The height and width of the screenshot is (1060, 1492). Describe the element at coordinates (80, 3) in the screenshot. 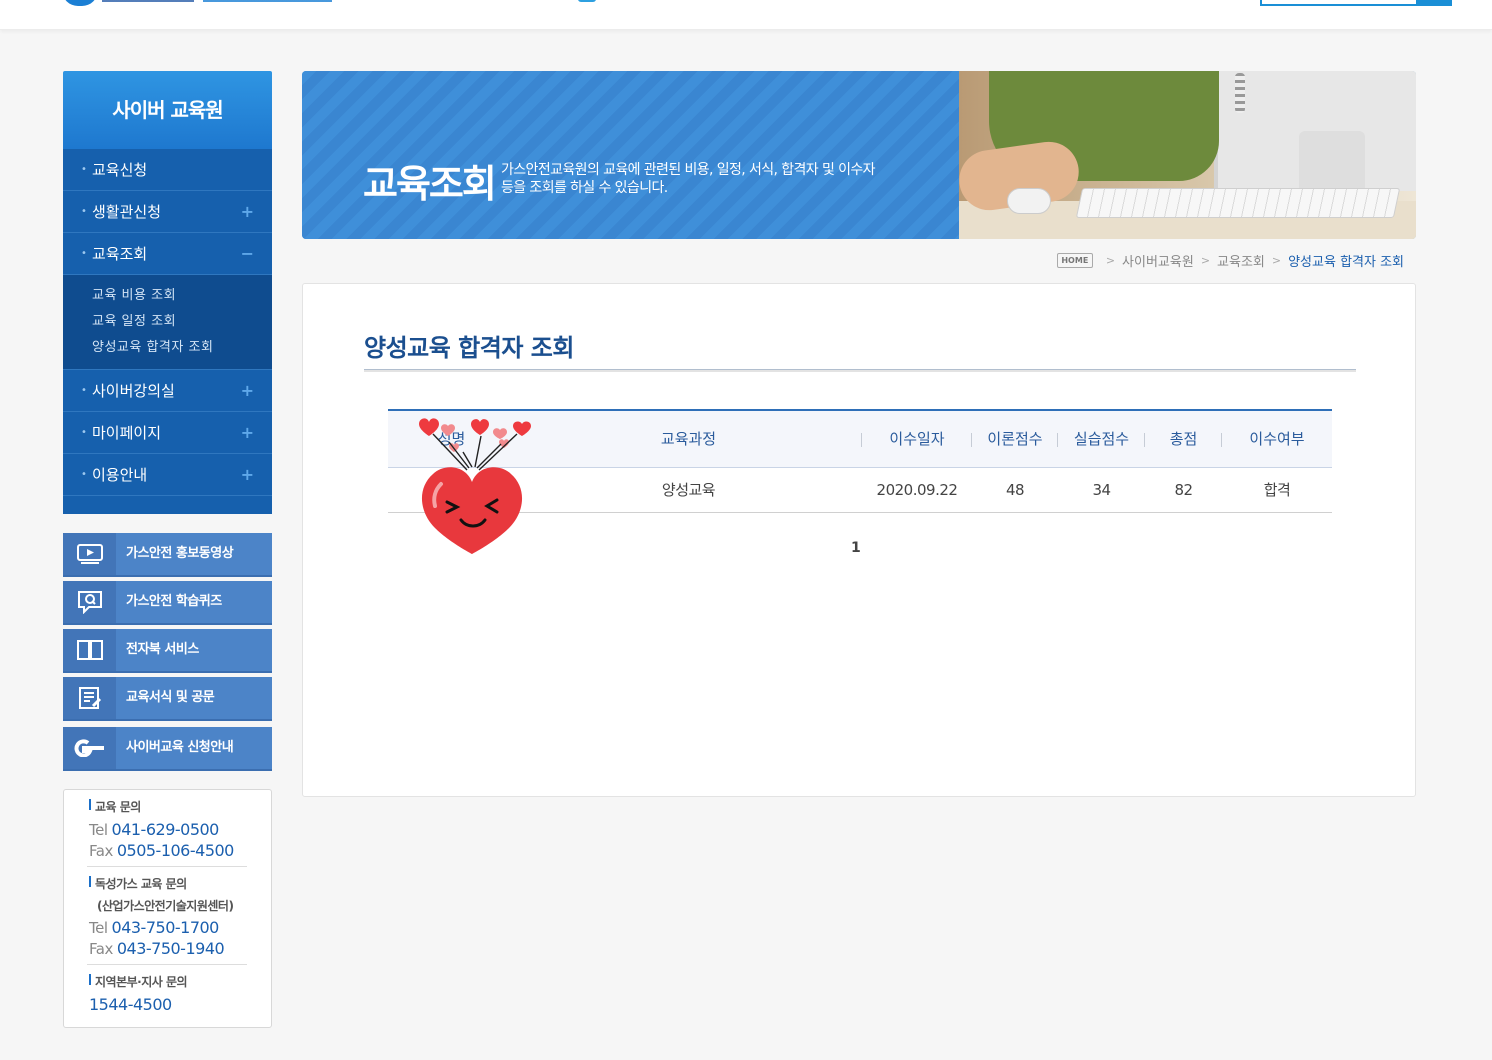

I see `logo-icon` at that location.